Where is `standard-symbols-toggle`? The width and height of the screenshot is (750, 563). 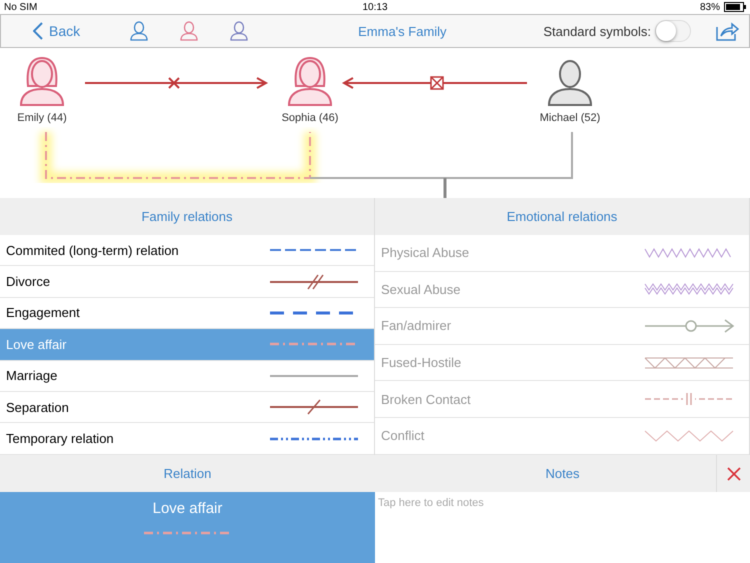
standard-symbols-toggle is located at coordinates (673, 31).